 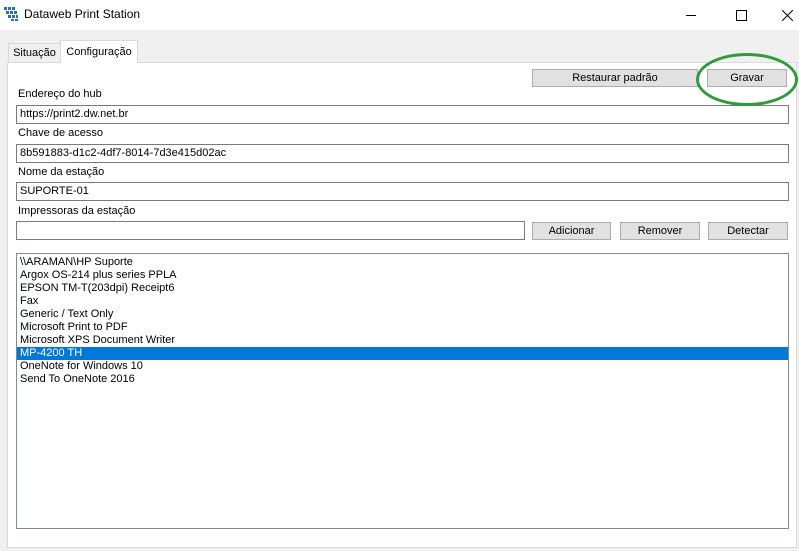 What do you see at coordinates (99, 51) in the screenshot?
I see `tab-configuracao: Configuração` at bounding box center [99, 51].